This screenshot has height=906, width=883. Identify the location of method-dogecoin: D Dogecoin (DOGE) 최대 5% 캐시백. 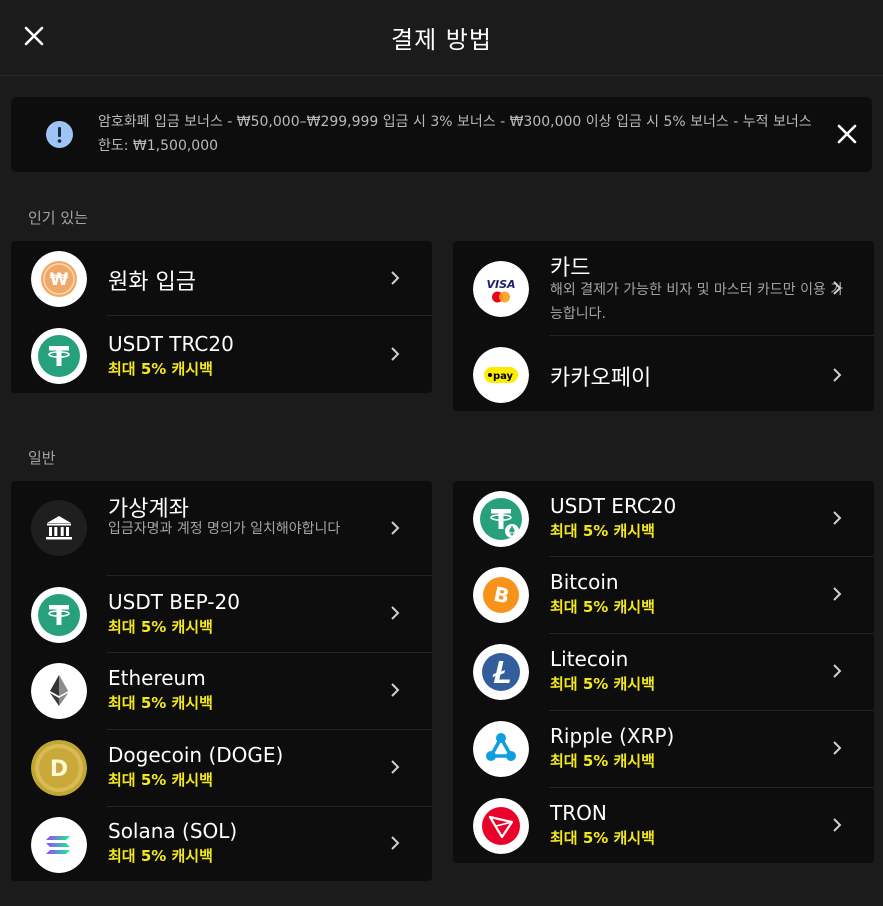
(221, 768).